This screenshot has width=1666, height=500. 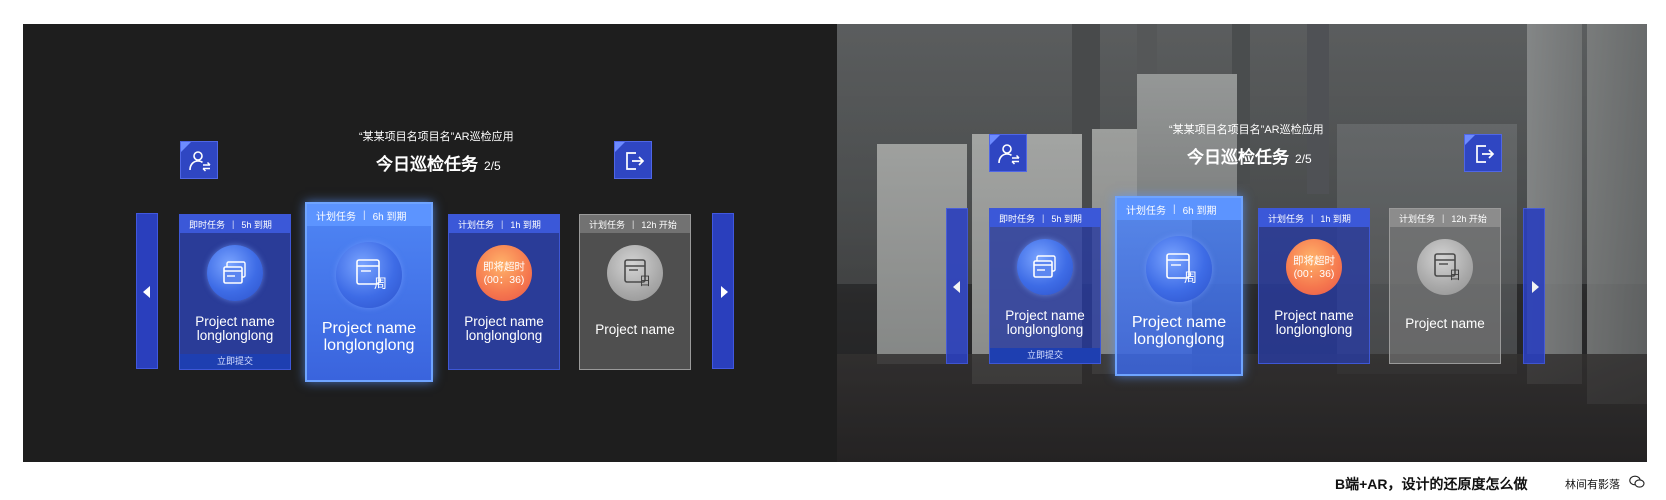 What do you see at coordinates (256, 224) in the screenshot?
I see `task-deadline: 5h 到期` at bounding box center [256, 224].